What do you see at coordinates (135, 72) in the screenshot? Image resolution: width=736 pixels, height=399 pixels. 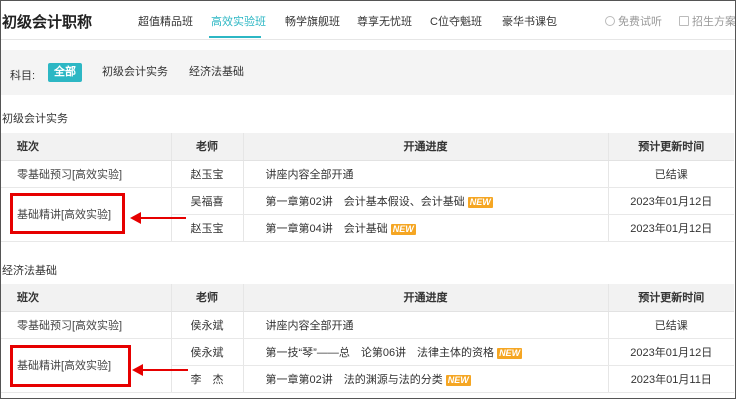 I see `subject-option-accounting: 初级会计实务` at bounding box center [135, 72].